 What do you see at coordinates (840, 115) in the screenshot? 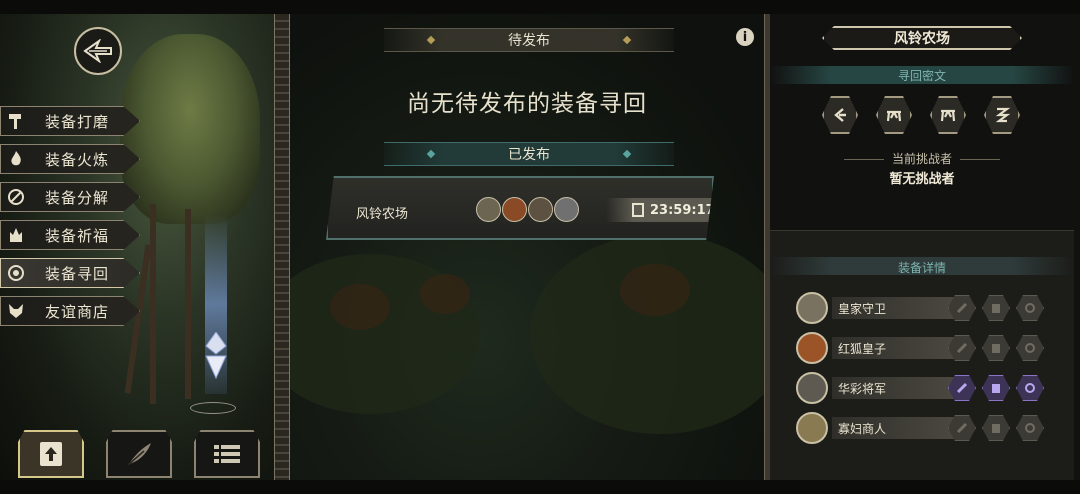
I see `rune-1-icon` at bounding box center [840, 115].